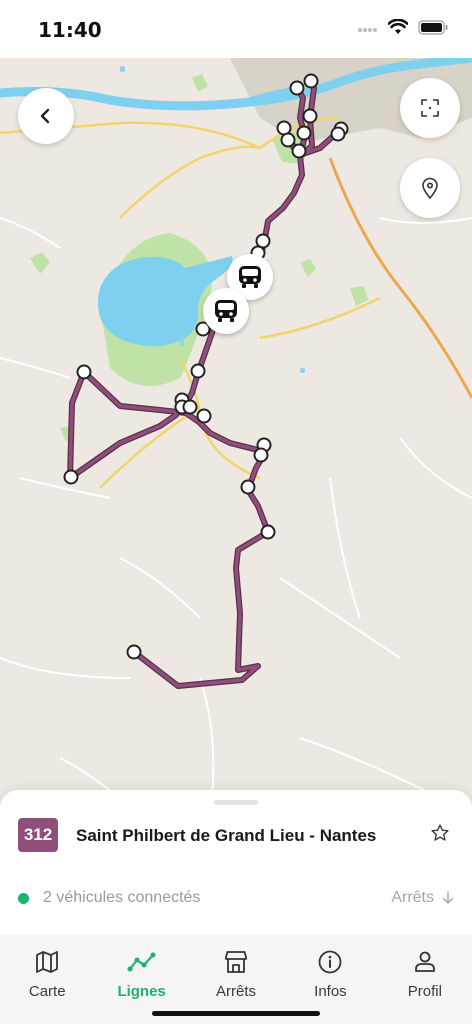 Image resolution: width=472 pixels, height=1024 pixels. Describe the element at coordinates (141, 962) in the screenshot. I see `line-chart-icon` at that location.